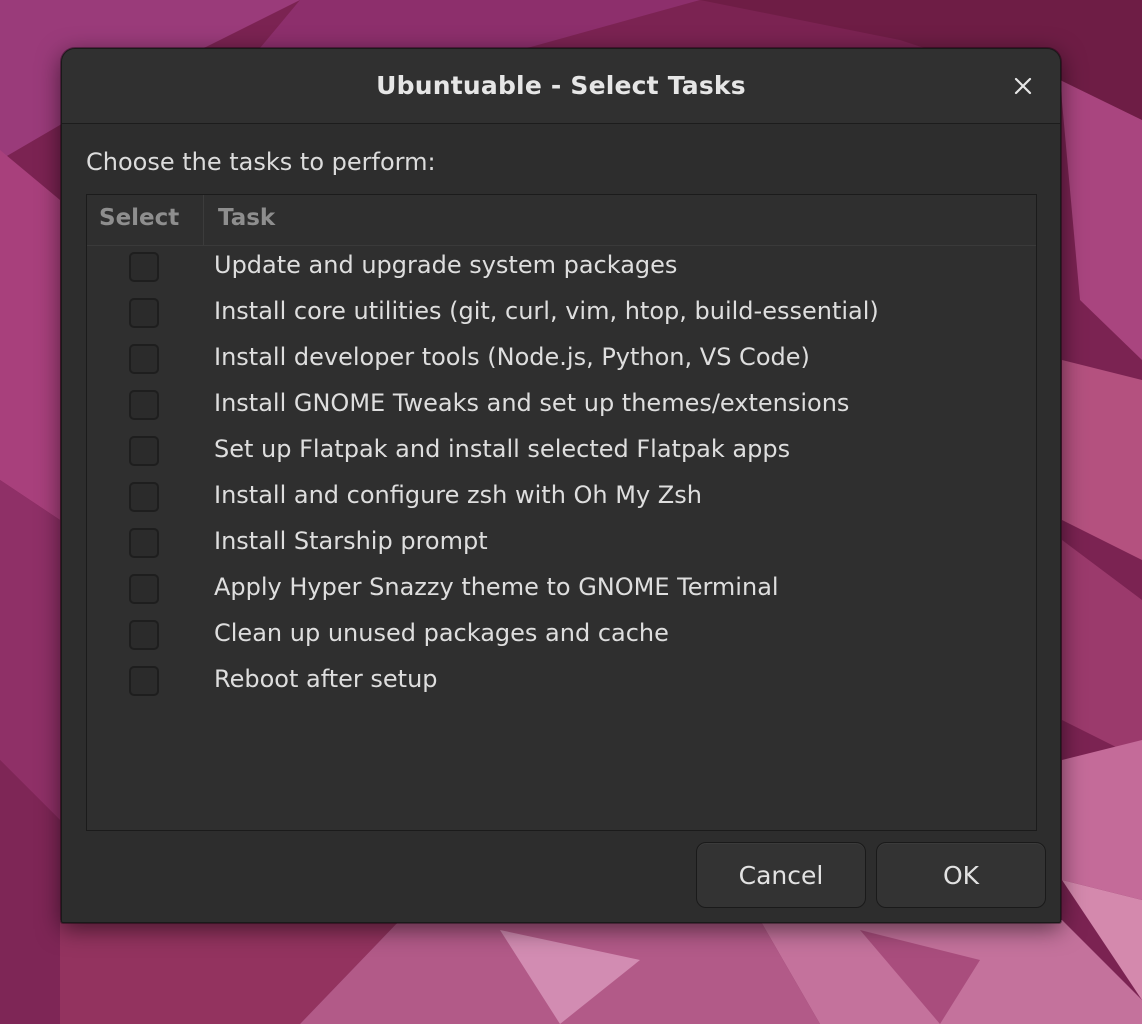 The width and height of the screenshot is (1142, 1024). I want to click on close-button, so click(1023, 86).